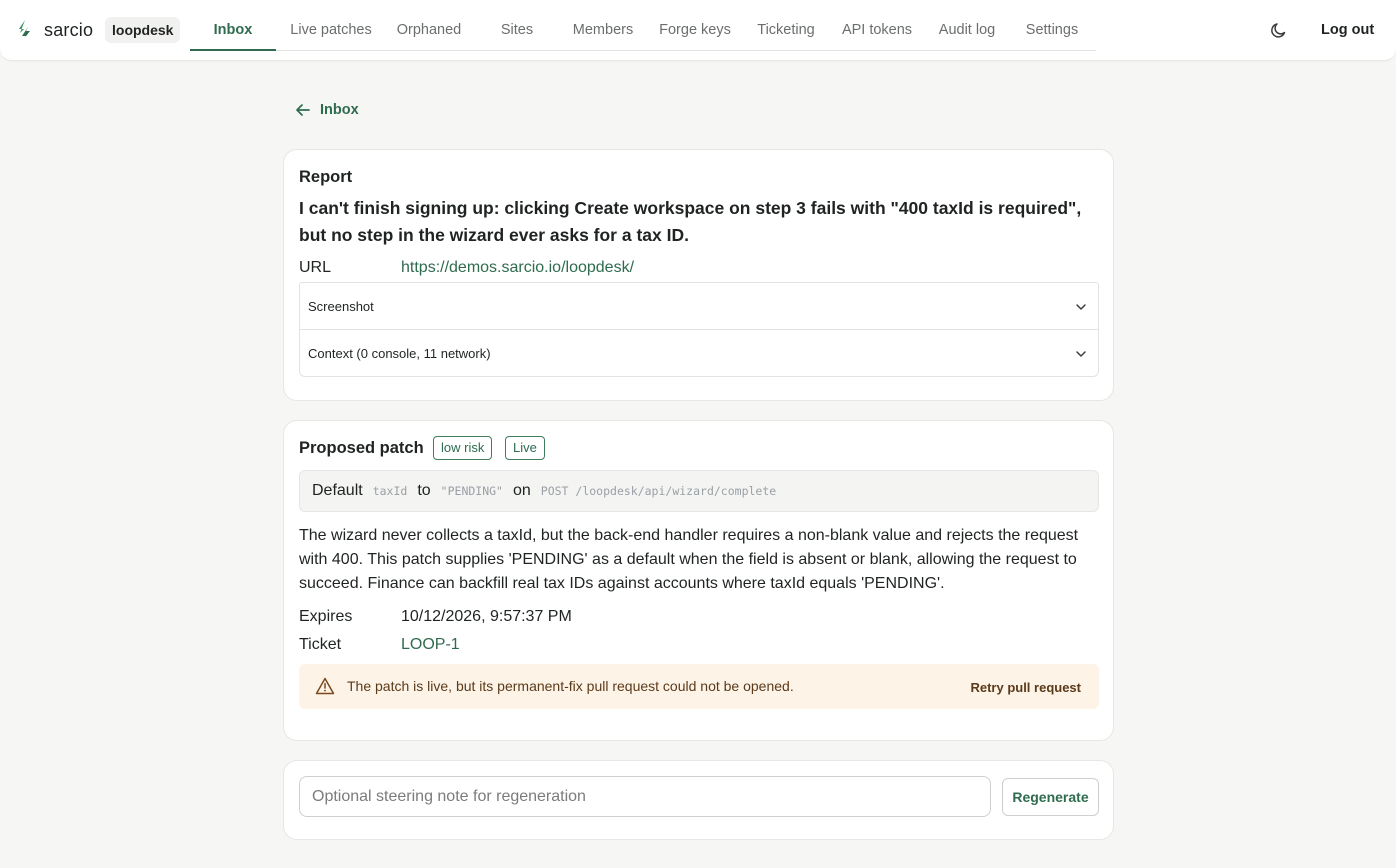 This screenshot has width=1396, height=868. I want to click on steering-note-input, so click(645, 796).